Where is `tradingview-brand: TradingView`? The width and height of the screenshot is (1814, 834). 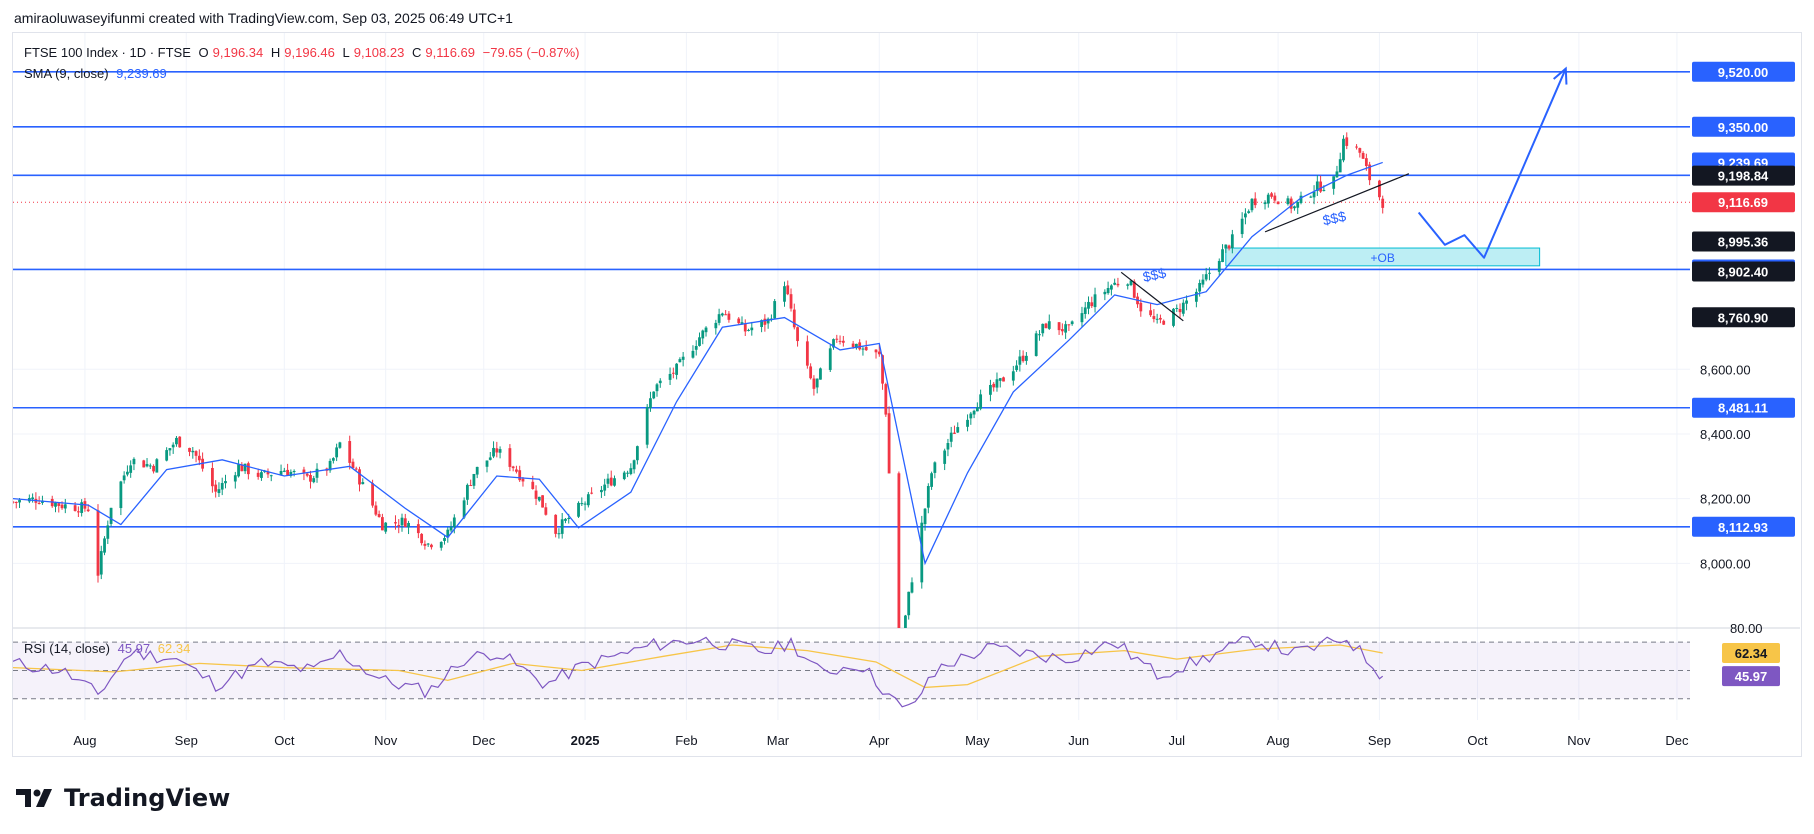 tradingview-brand: TradingView is located at coordinates (123, 798).